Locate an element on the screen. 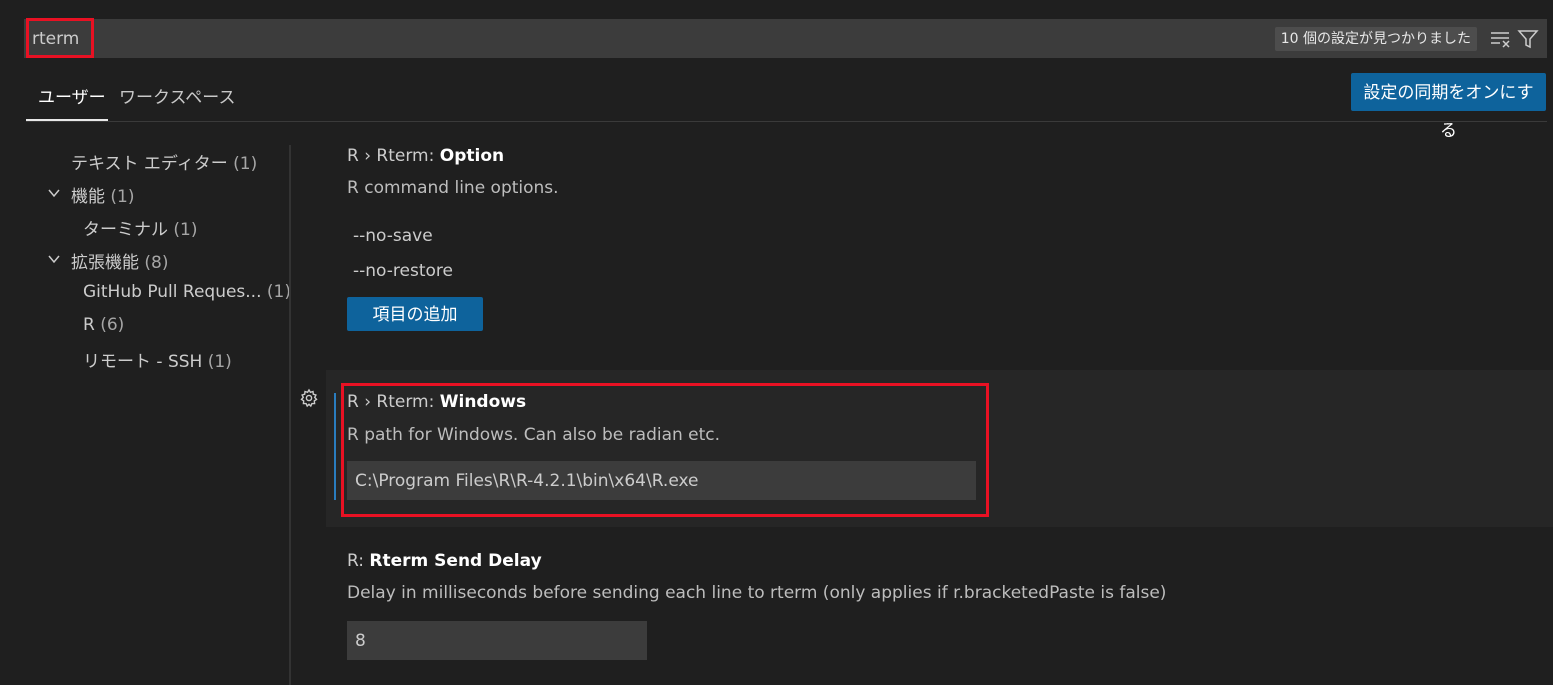  search-input is located at coordinates (632, 38).